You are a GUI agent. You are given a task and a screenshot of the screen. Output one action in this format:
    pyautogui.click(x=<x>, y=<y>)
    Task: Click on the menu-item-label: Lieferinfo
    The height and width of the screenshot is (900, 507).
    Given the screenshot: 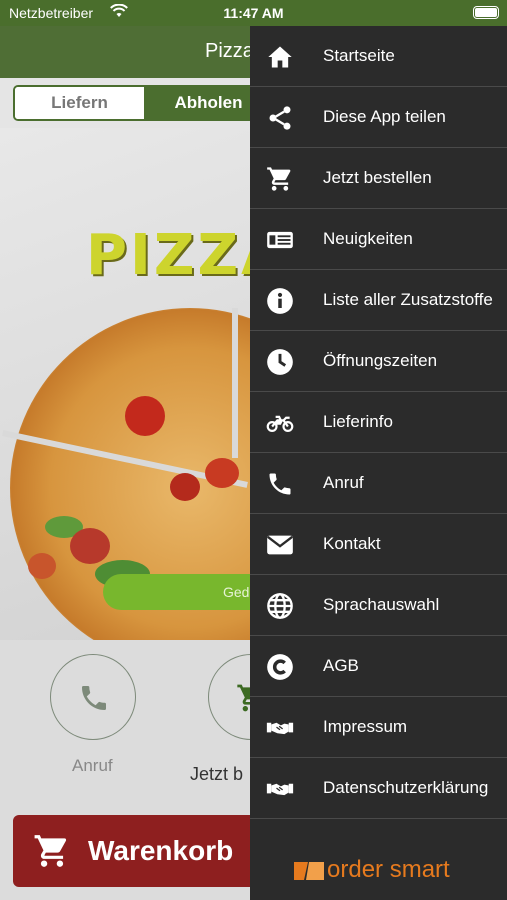 What is the action you would take?
    pyautogui.click(x=358, y=421)
    